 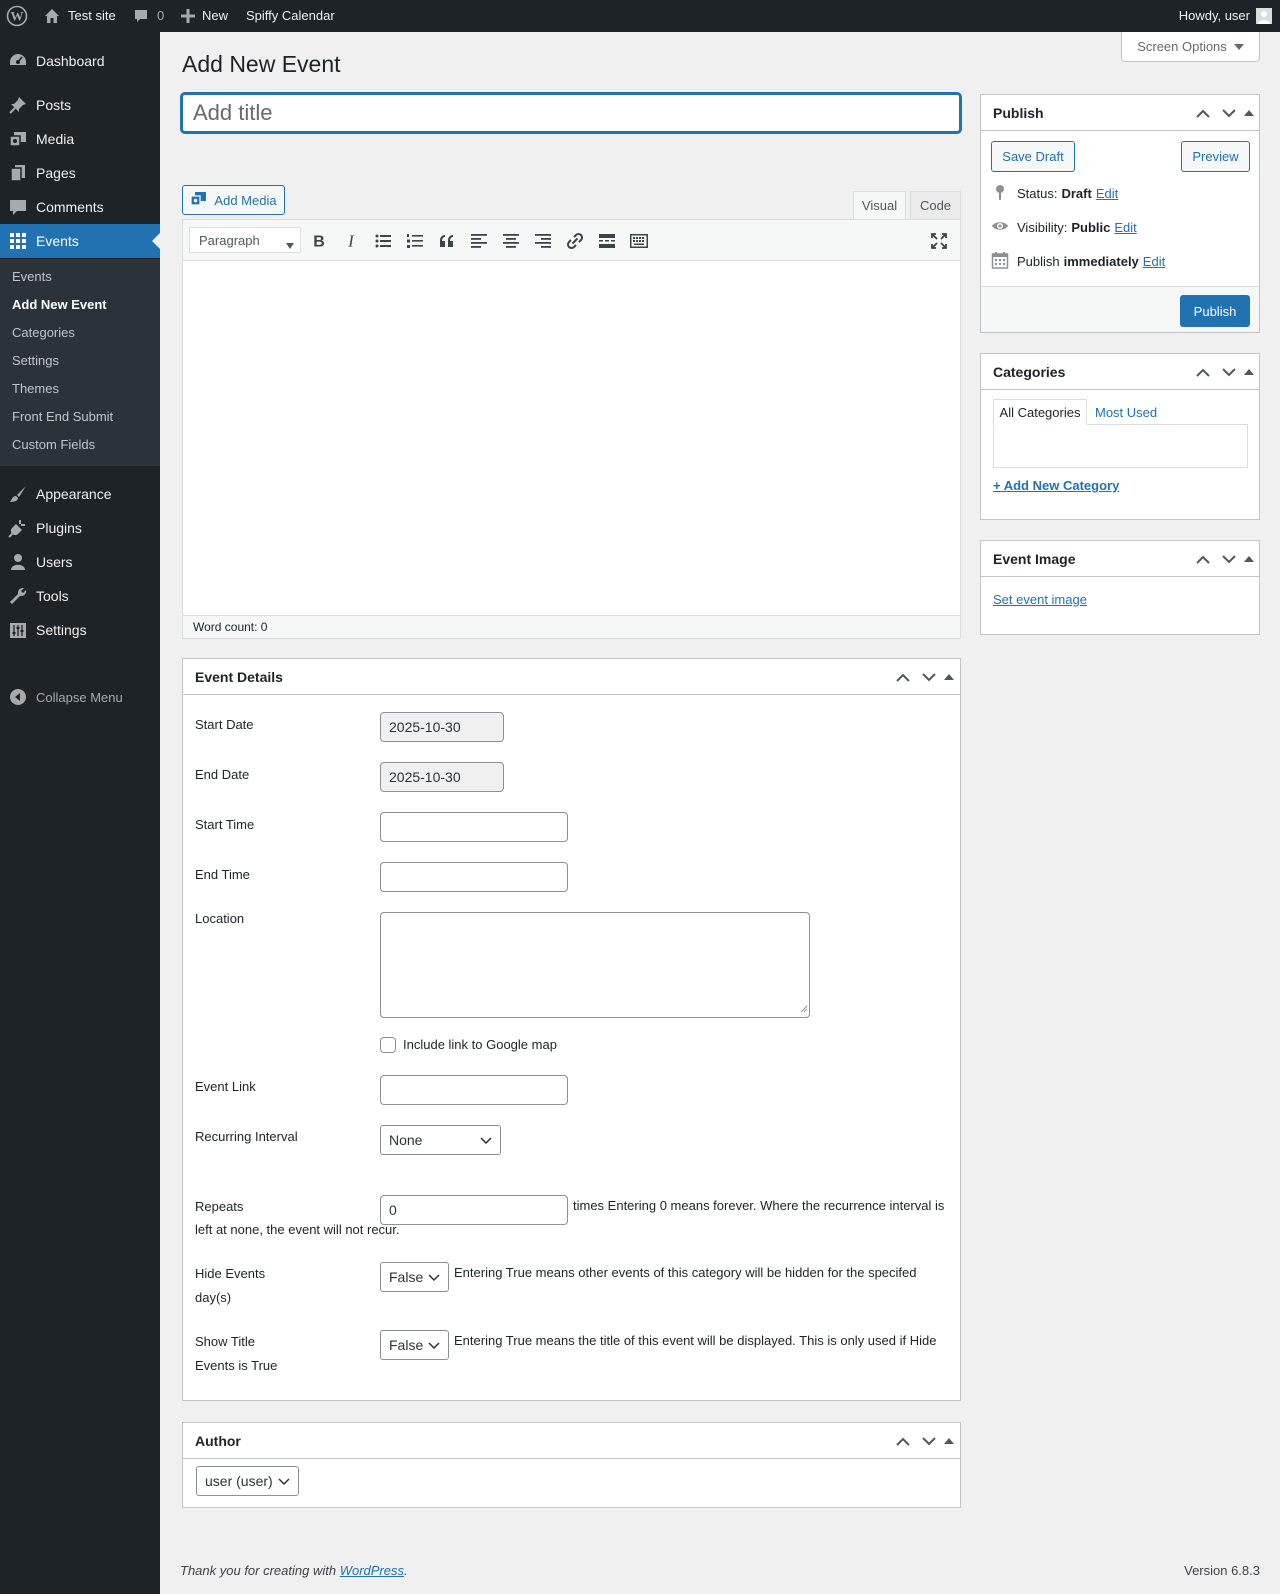 I want to click on link-icon, so click(x=575, y=241).